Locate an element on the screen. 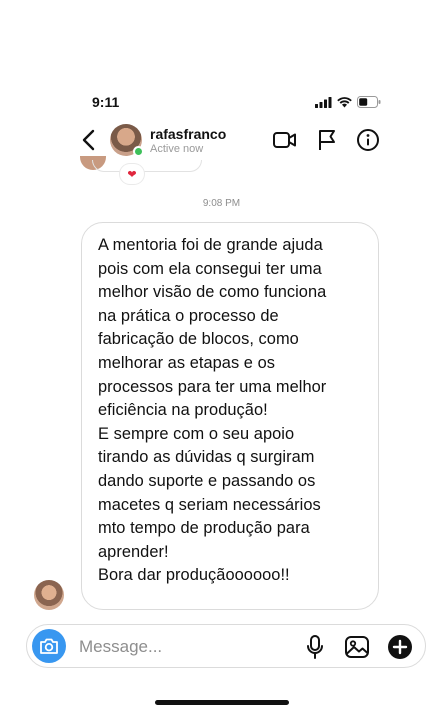 The height and width of the screenshot is (719, 443). message-timestamp: 9:08 PM is located at coordinates (221, 203).